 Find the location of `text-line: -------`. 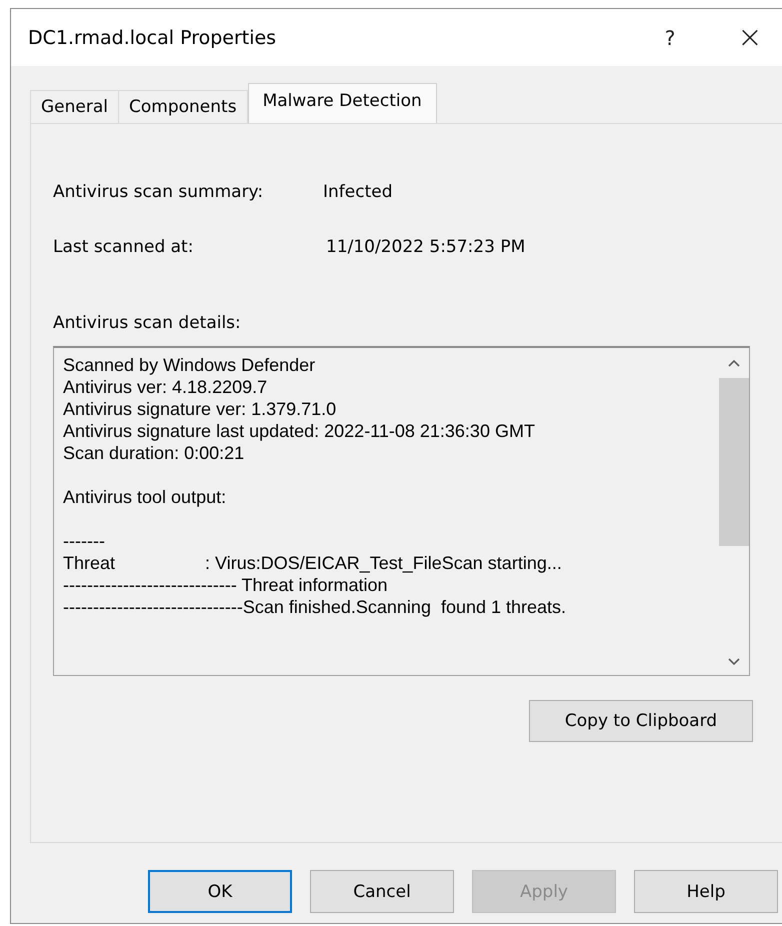

text-line: ------- is located at coordinates (84, 541).